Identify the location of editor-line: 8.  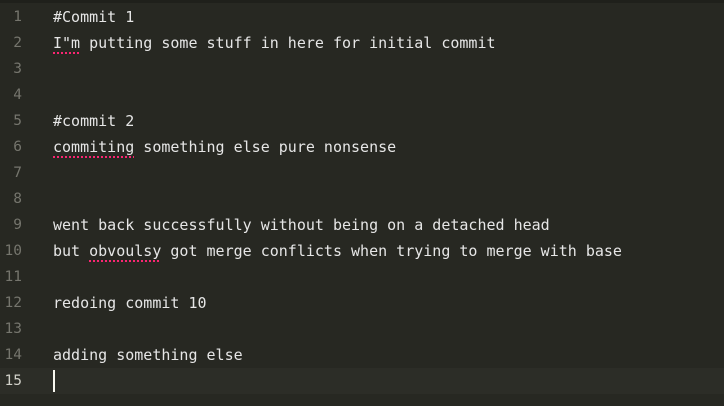
(362, 199).